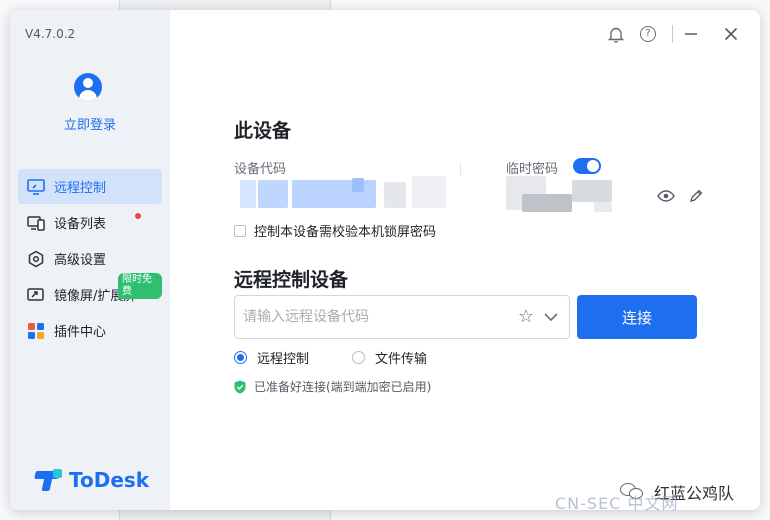 The height and width of the screenshot is (520, 770). What do you see at coordinates (80, 332) in the screenshot?
I see `sidebar-item-label: 插件中心` at bounding box center [80, 332].